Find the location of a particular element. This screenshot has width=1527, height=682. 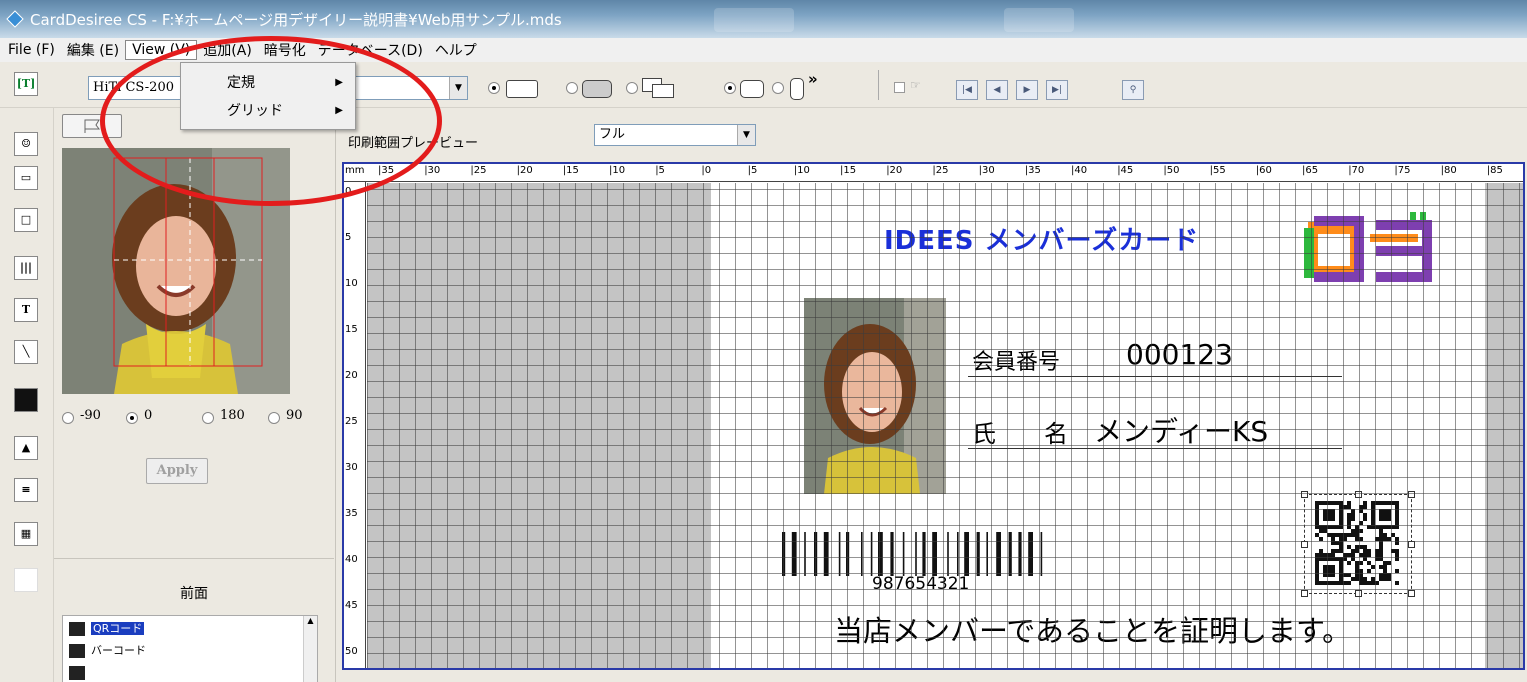

last-record-icon: ▶| is located at coordinates (1057, 90).